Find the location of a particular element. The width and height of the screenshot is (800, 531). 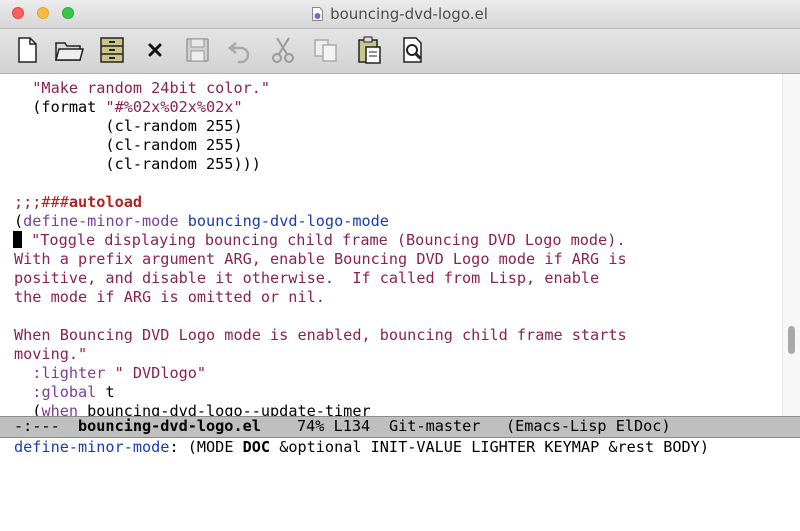

scrollbar-thumb is located at coordinates (791, 340).